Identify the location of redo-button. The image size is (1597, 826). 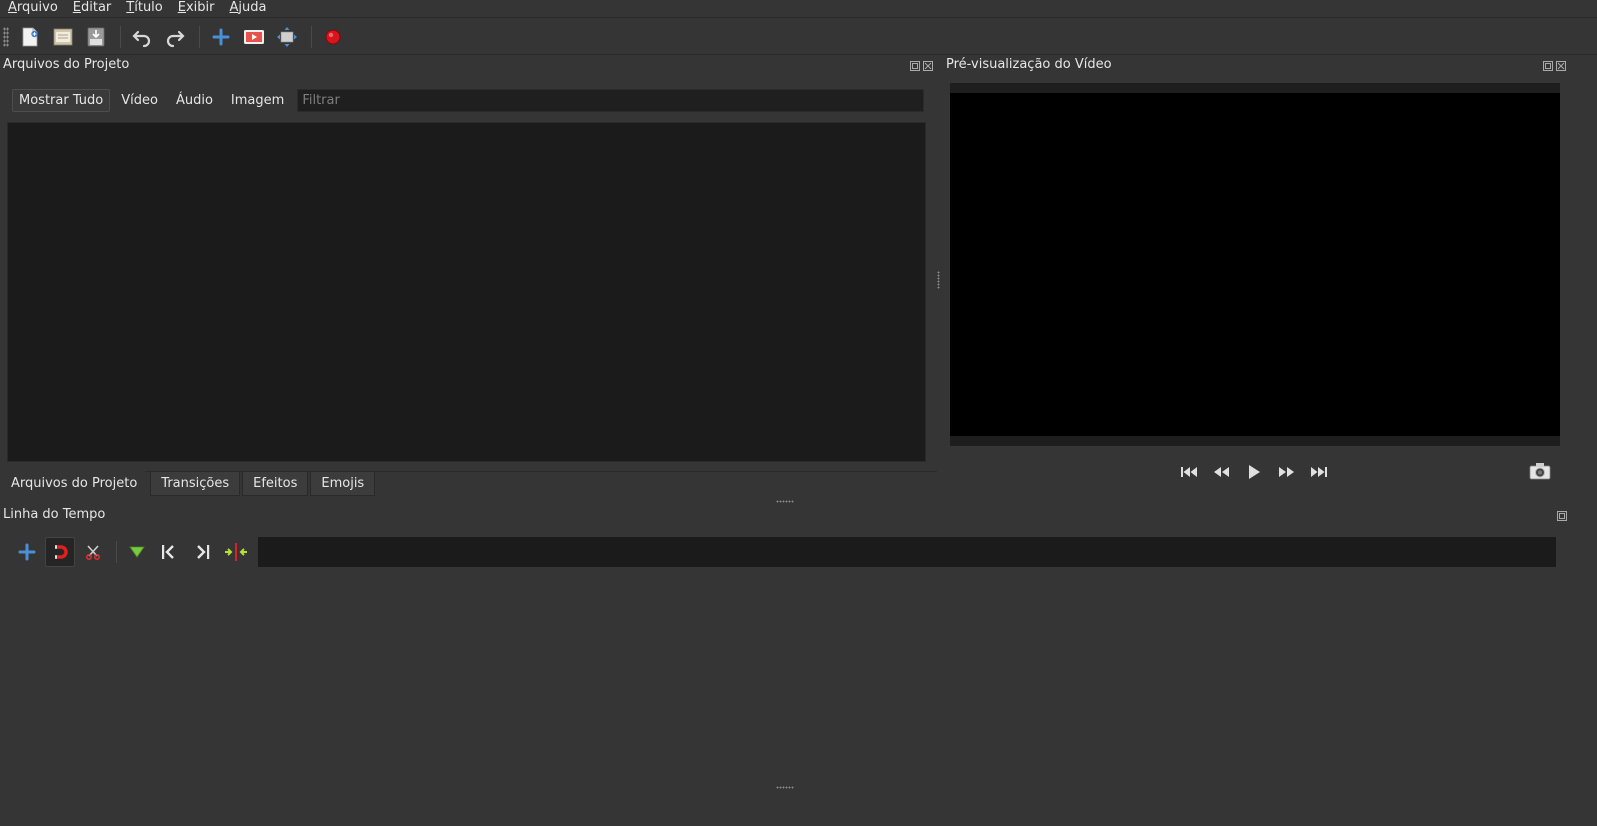
(175, 37).